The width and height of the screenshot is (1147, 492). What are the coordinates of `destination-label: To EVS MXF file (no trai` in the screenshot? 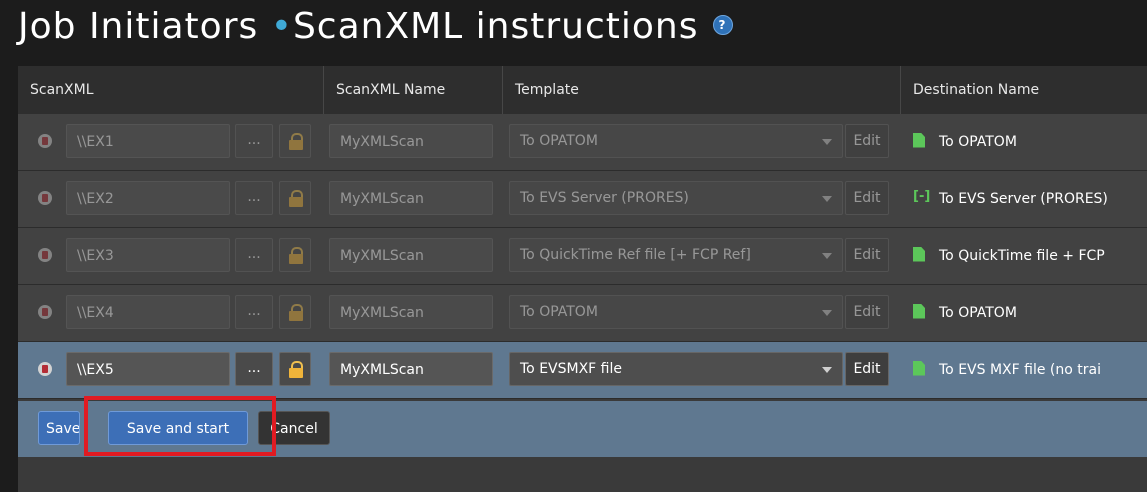 It's located at (1020, 370).